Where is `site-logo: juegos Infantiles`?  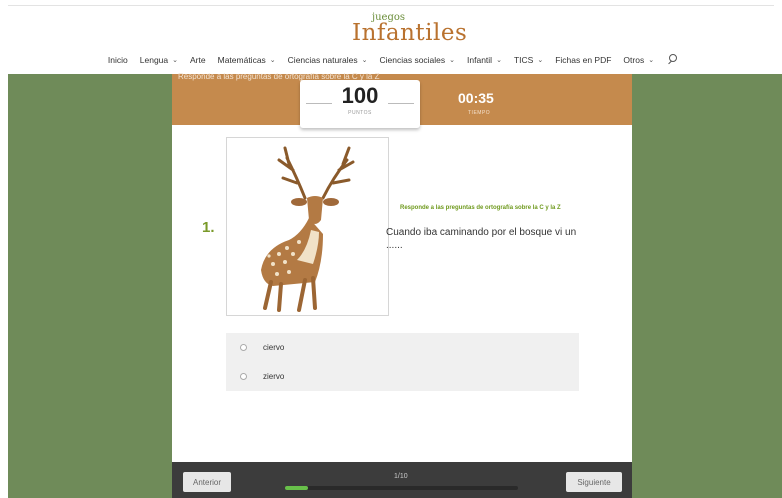
site-logo: juegos Infantiles is located at coordinates (409, 30).